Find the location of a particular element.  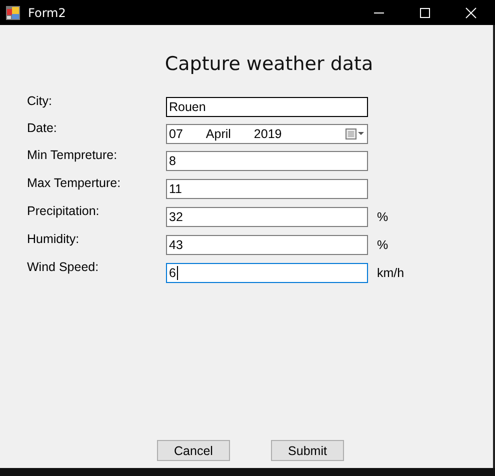

date-picker: 07 April 2019 is located at coordinates (267, 134).